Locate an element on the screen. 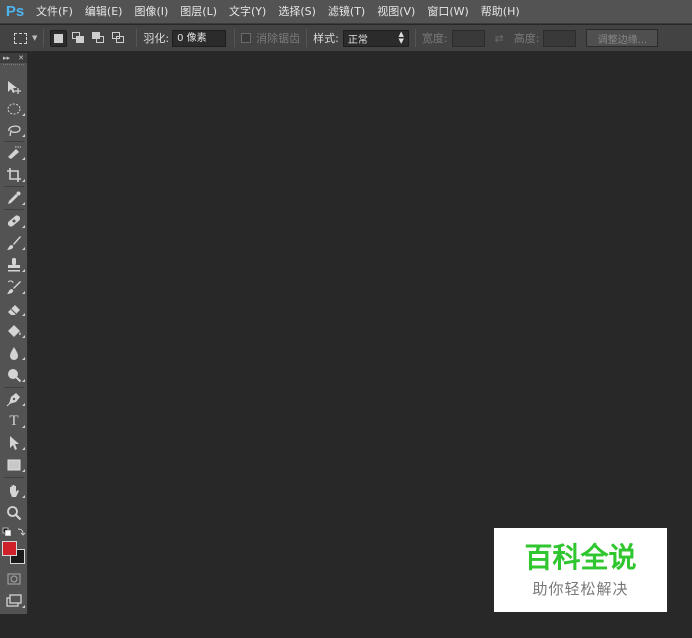 The width and height of the screenshot is (692, 638). history-brush-tool is located at coordinates (14, 287).